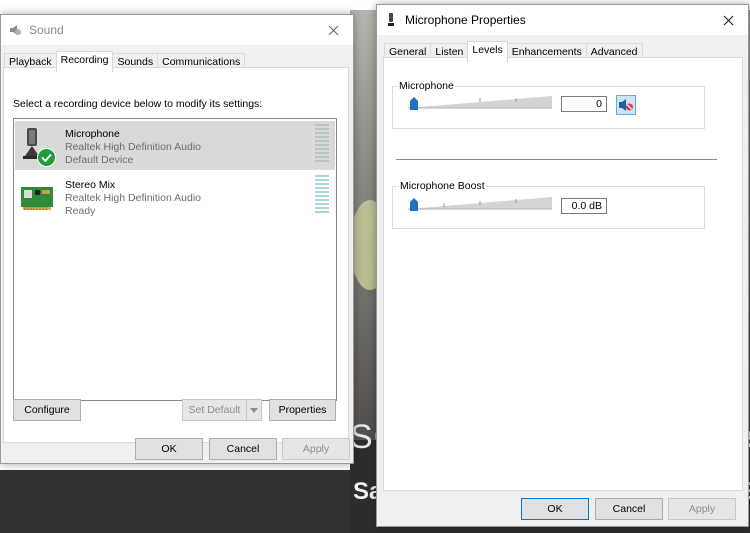 The image size is (750, 533). What do you see at coordinates (414, 204) in the screenshot?
I see `boost-slider-thumb` at bounding box center [414, 204].